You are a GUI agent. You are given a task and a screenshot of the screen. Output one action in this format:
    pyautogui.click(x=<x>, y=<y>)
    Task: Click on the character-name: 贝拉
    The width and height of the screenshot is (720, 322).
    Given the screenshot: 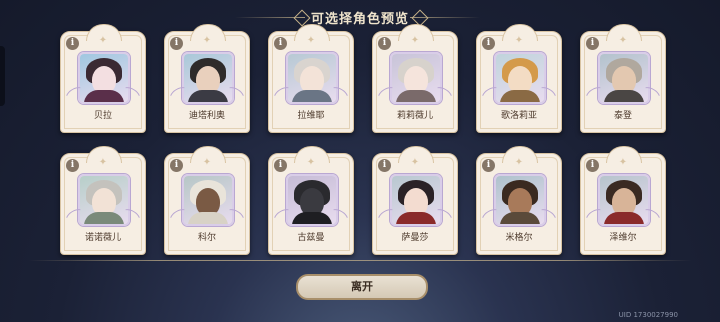 What is the action you would take?
    pyautogui.click(x=102, y=116)
    